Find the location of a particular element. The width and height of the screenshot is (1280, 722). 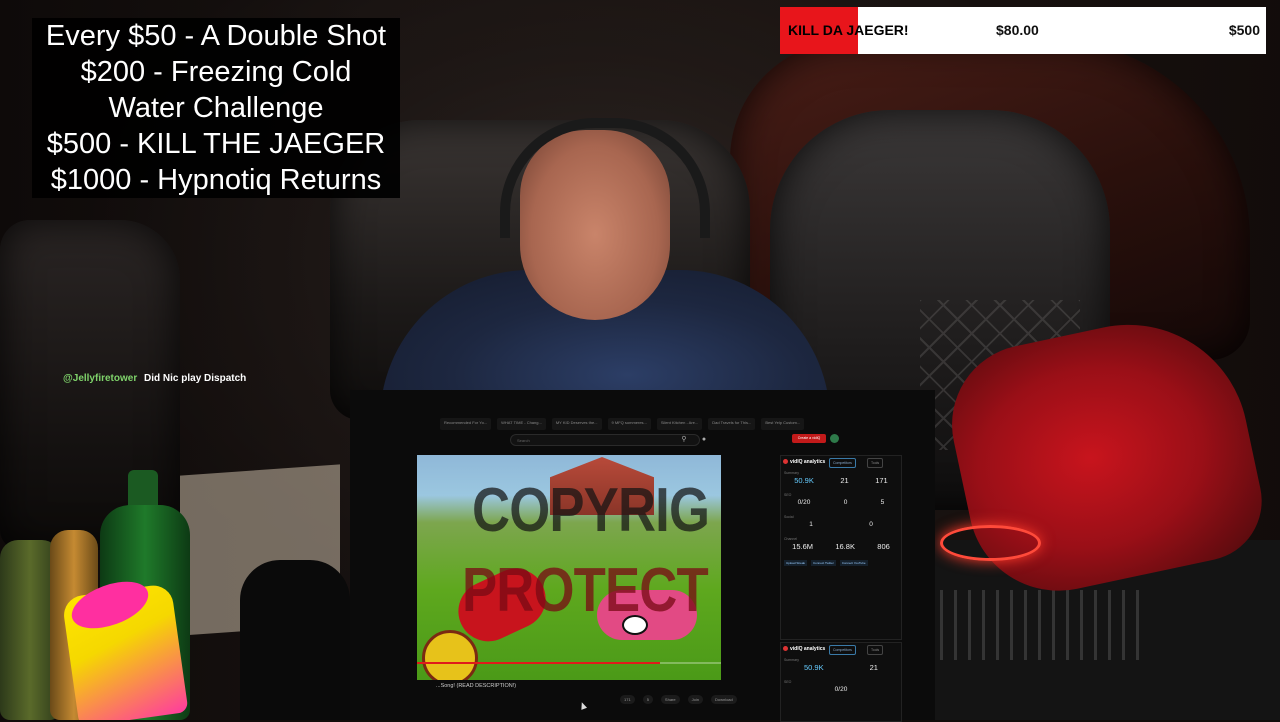

donation-goal-bar: KILL DA JAEGER! $80.00 $500 is located at coordinates (1023, 30).